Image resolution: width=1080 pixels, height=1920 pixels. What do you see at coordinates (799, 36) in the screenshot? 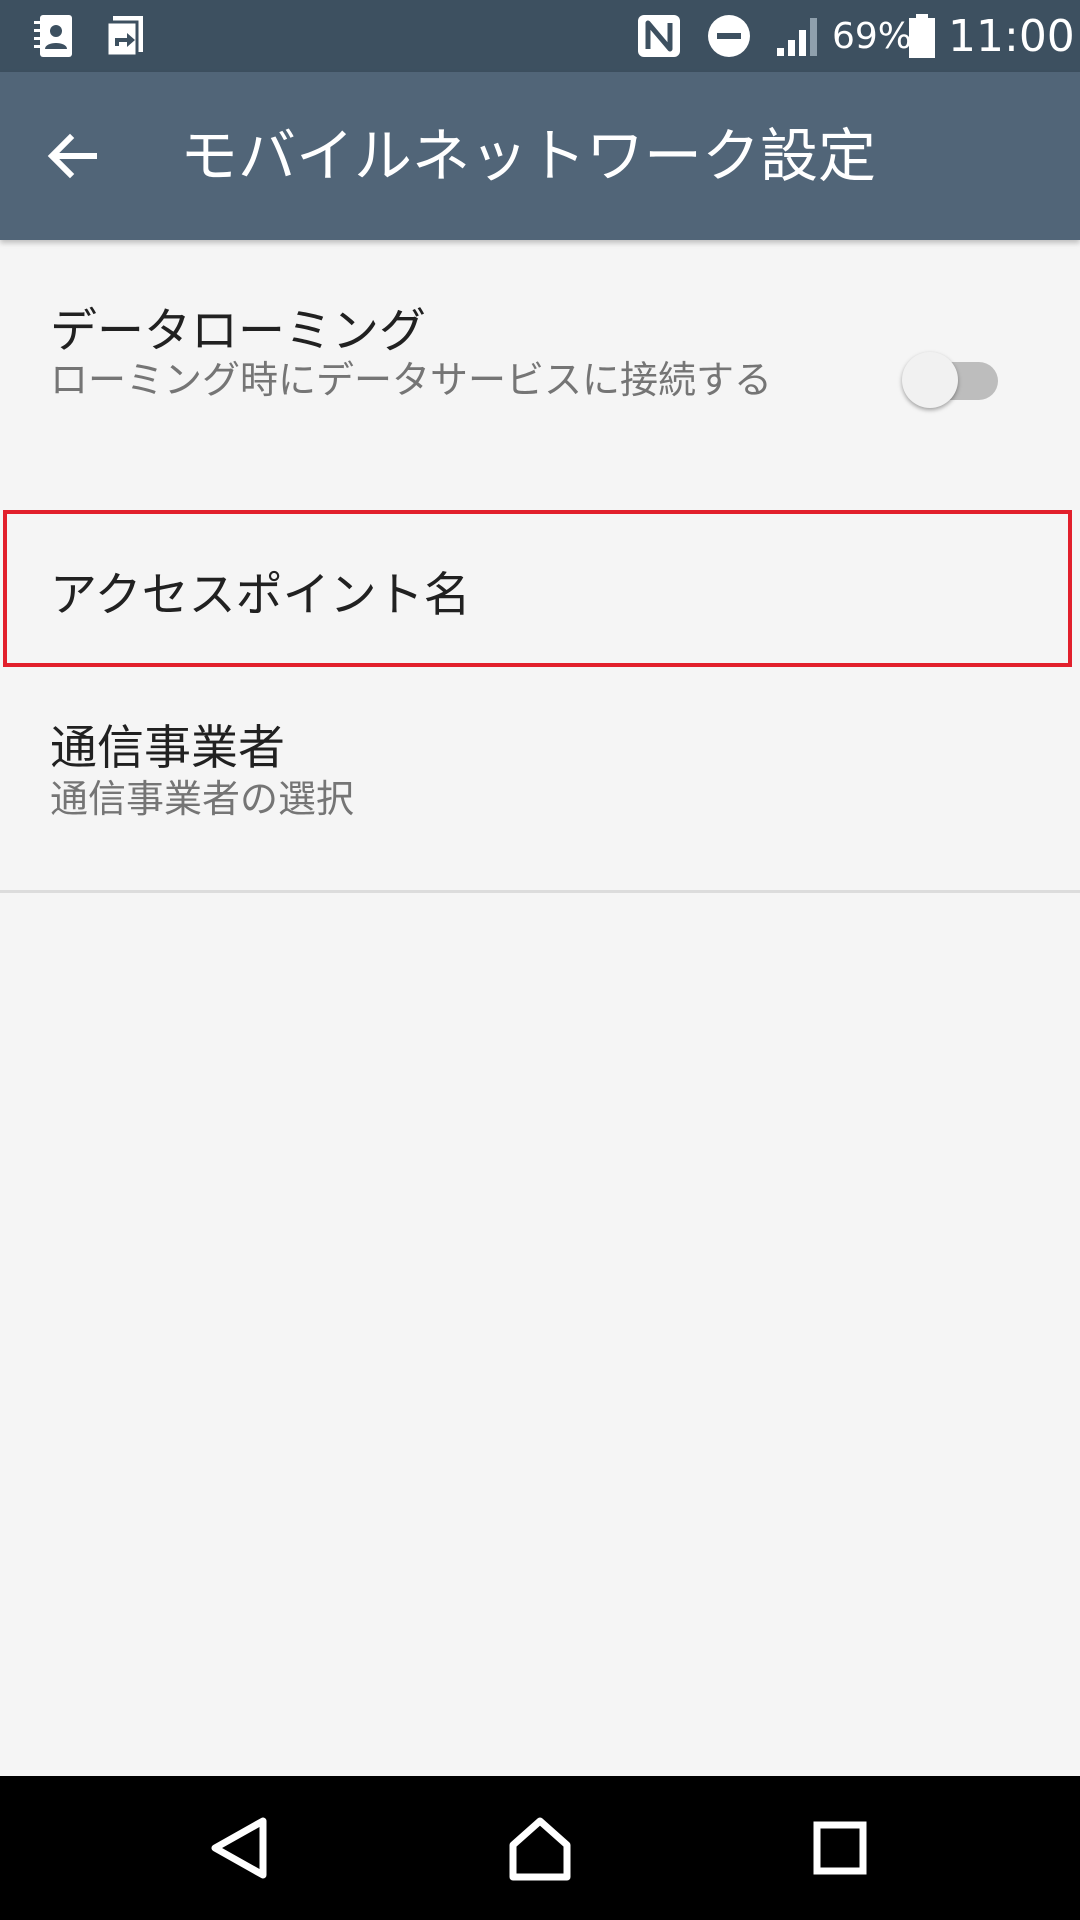
I see `cell-signal-icon` at bounding box center [799, 36].